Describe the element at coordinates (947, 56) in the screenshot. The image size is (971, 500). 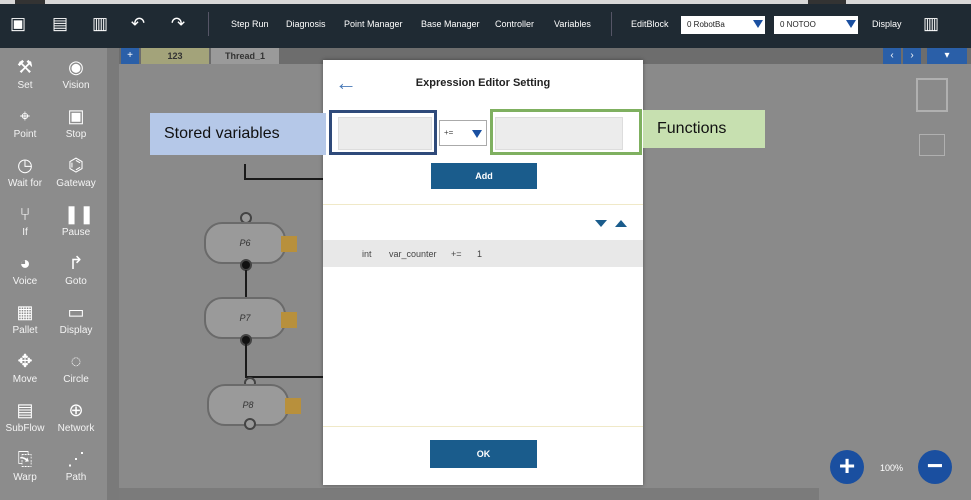
I see `tab-menu-icon: ▾` at that location.